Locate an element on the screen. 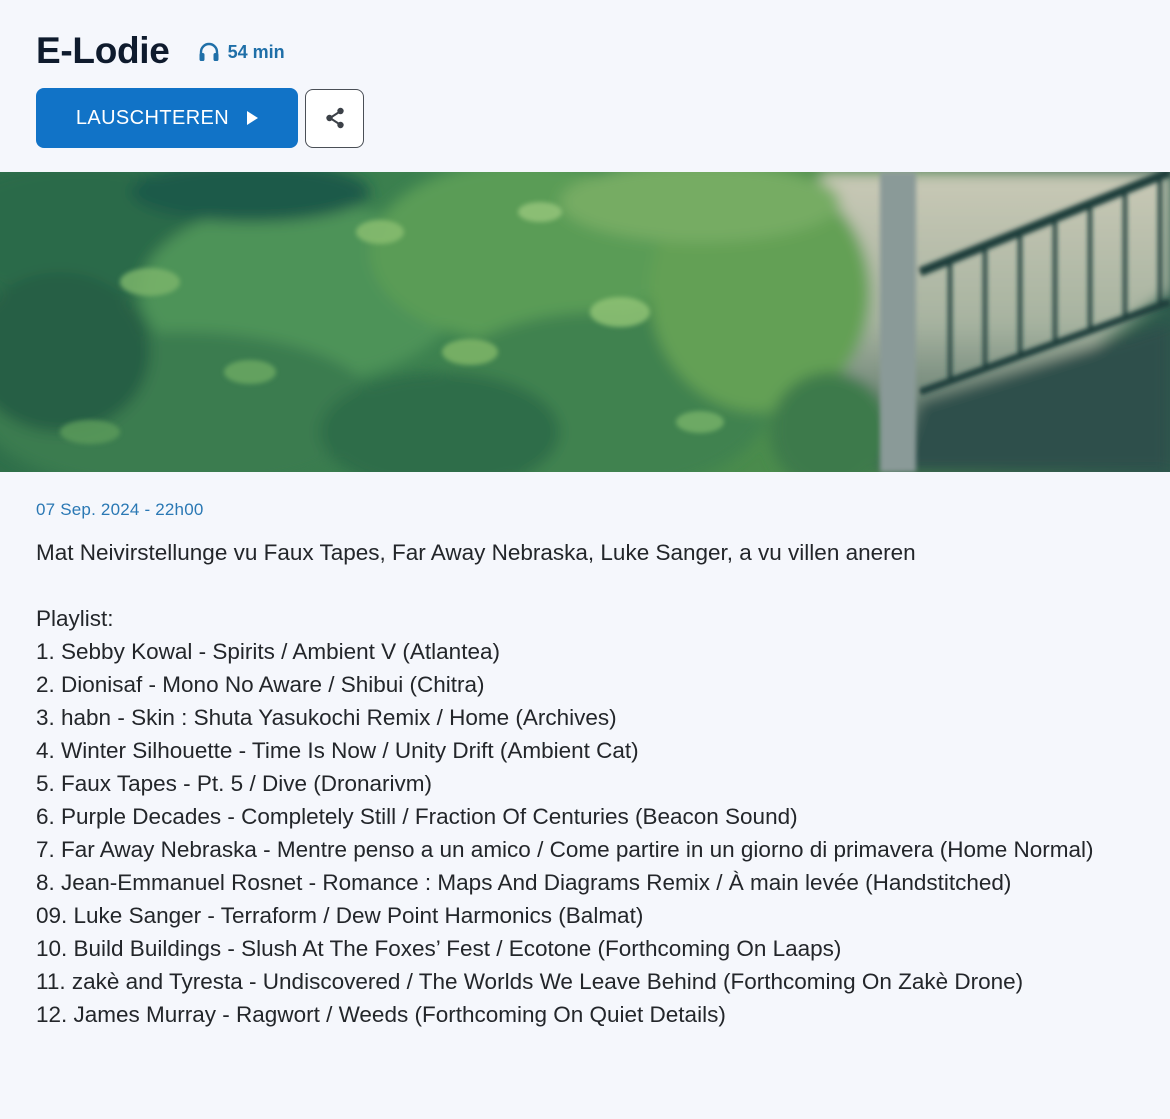 This screenshot has width=1170, height=1119. playlist-track: 5. Faux Tapes - Pt. 5 / Dive (Dronarivm) is located at coordinates (234, 783).